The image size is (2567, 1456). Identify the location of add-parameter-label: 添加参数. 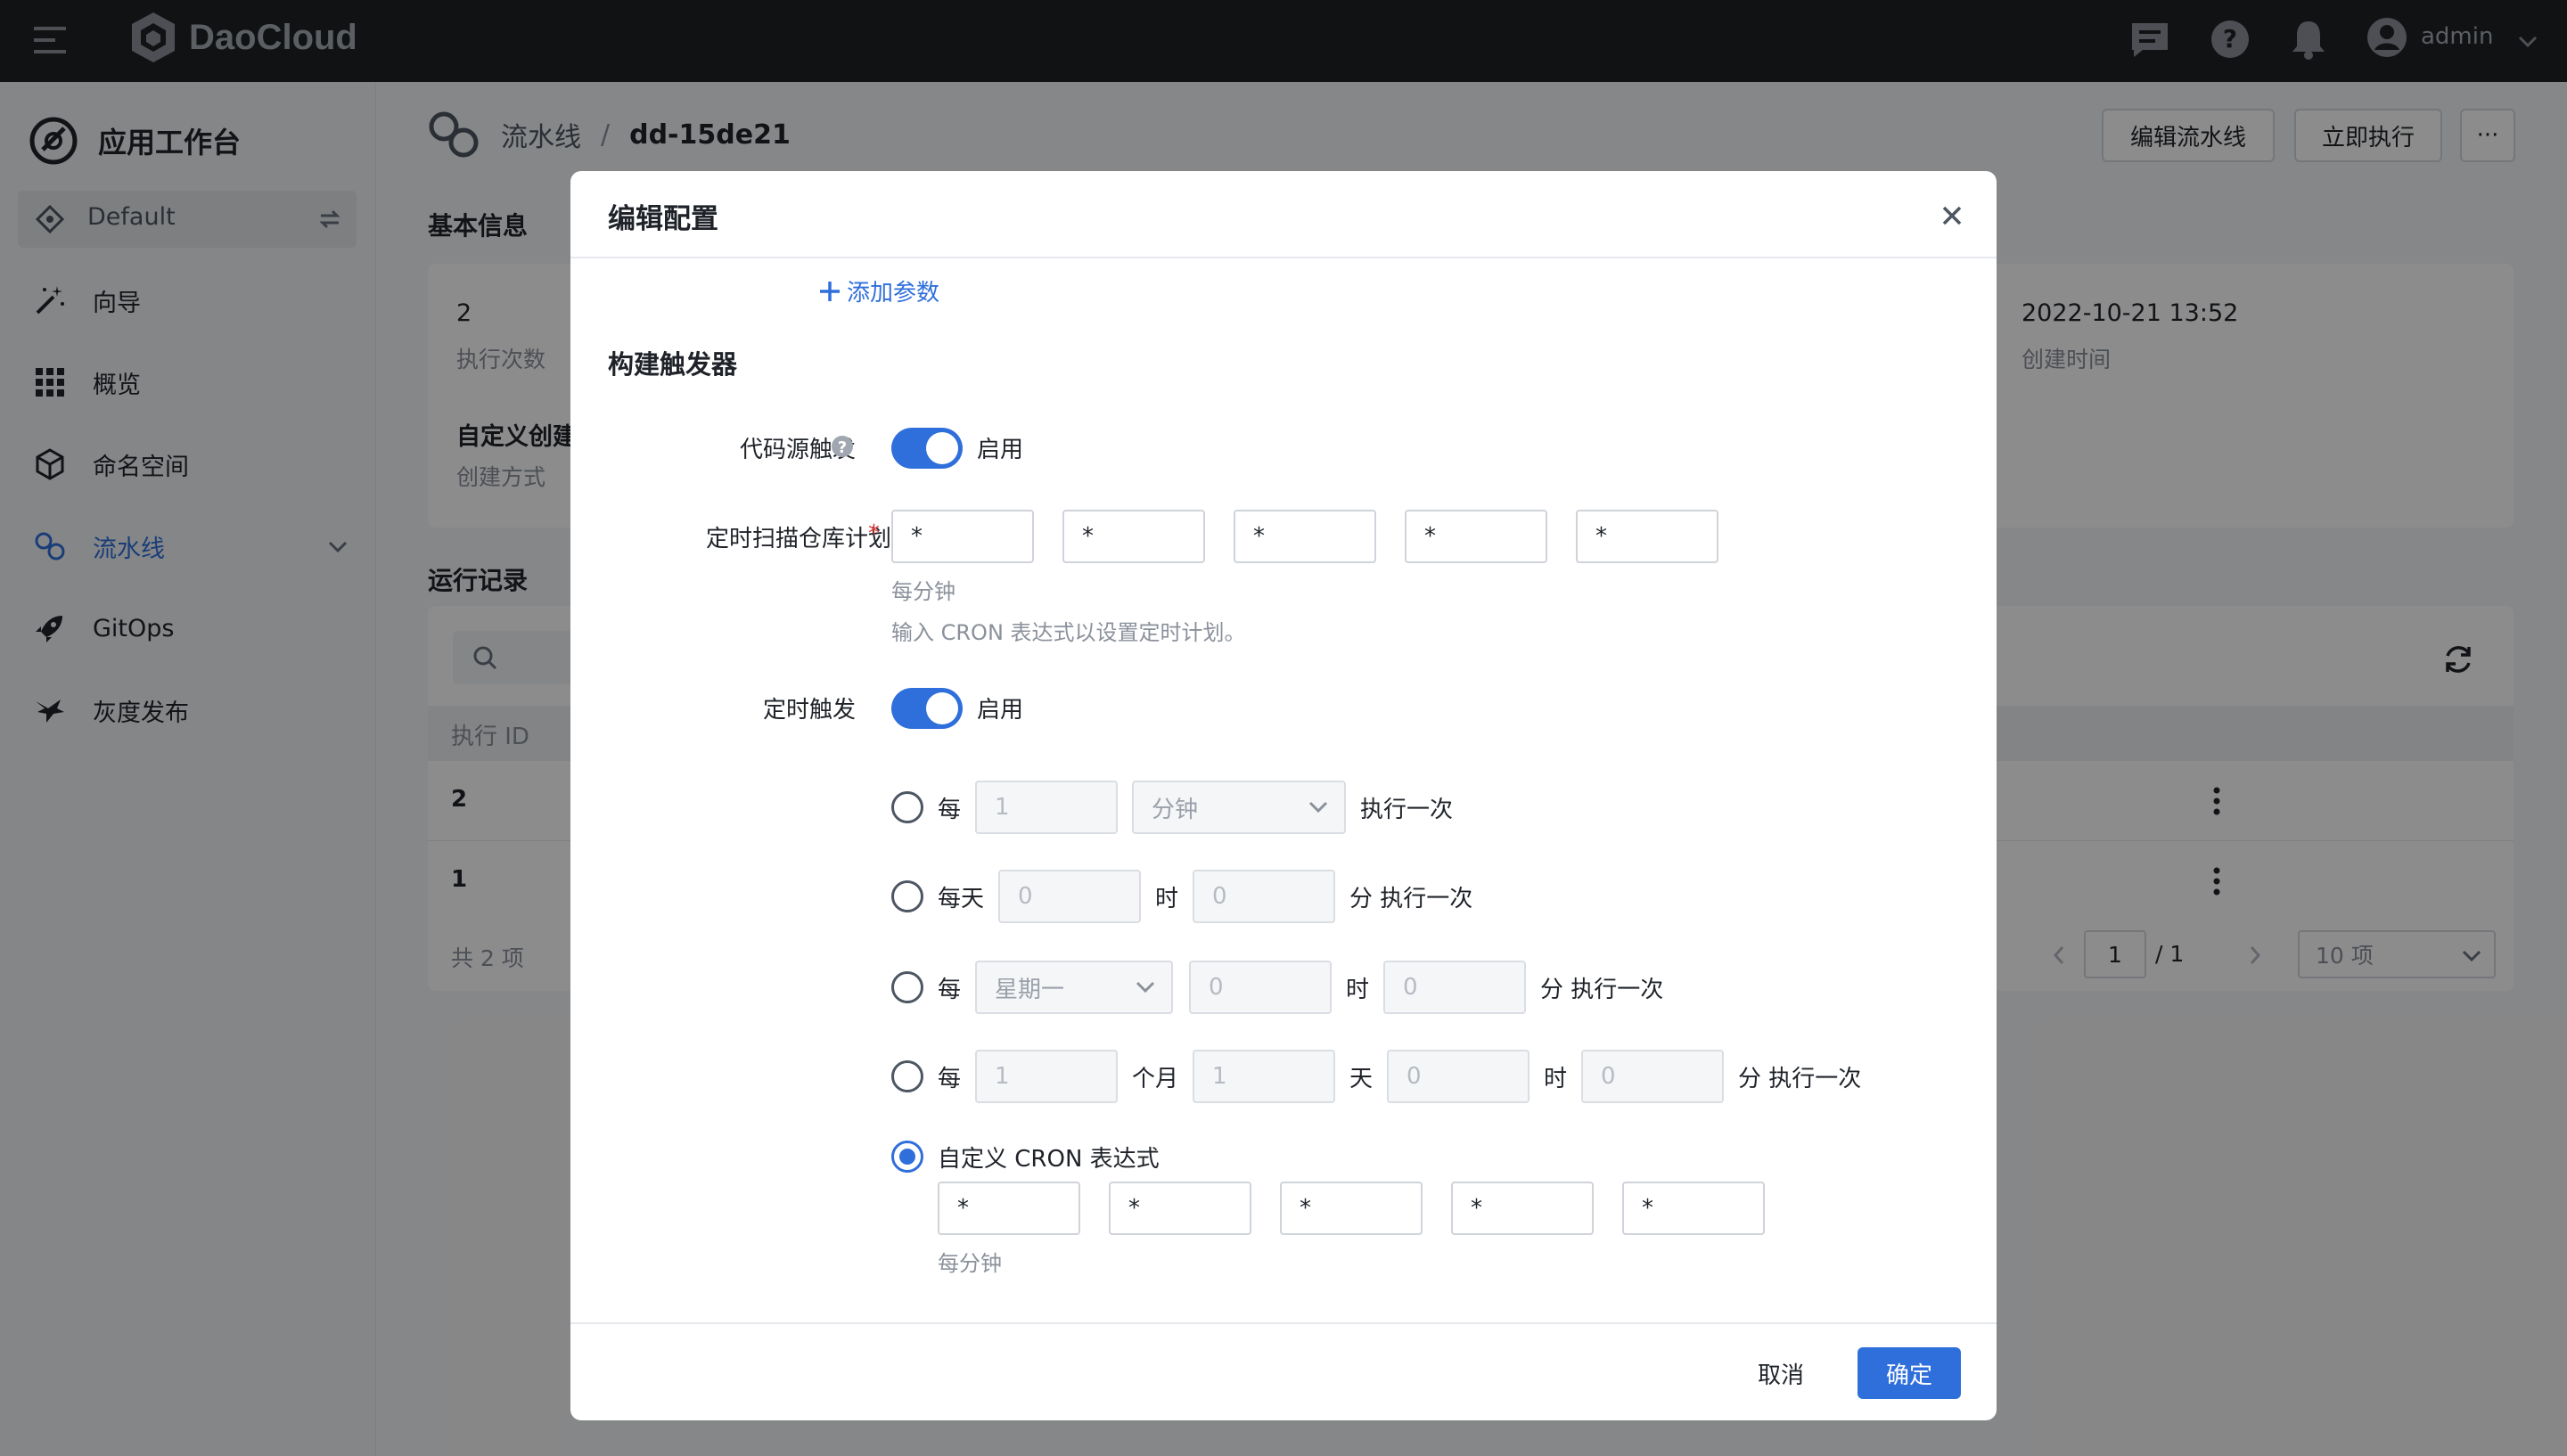
(894, 294).